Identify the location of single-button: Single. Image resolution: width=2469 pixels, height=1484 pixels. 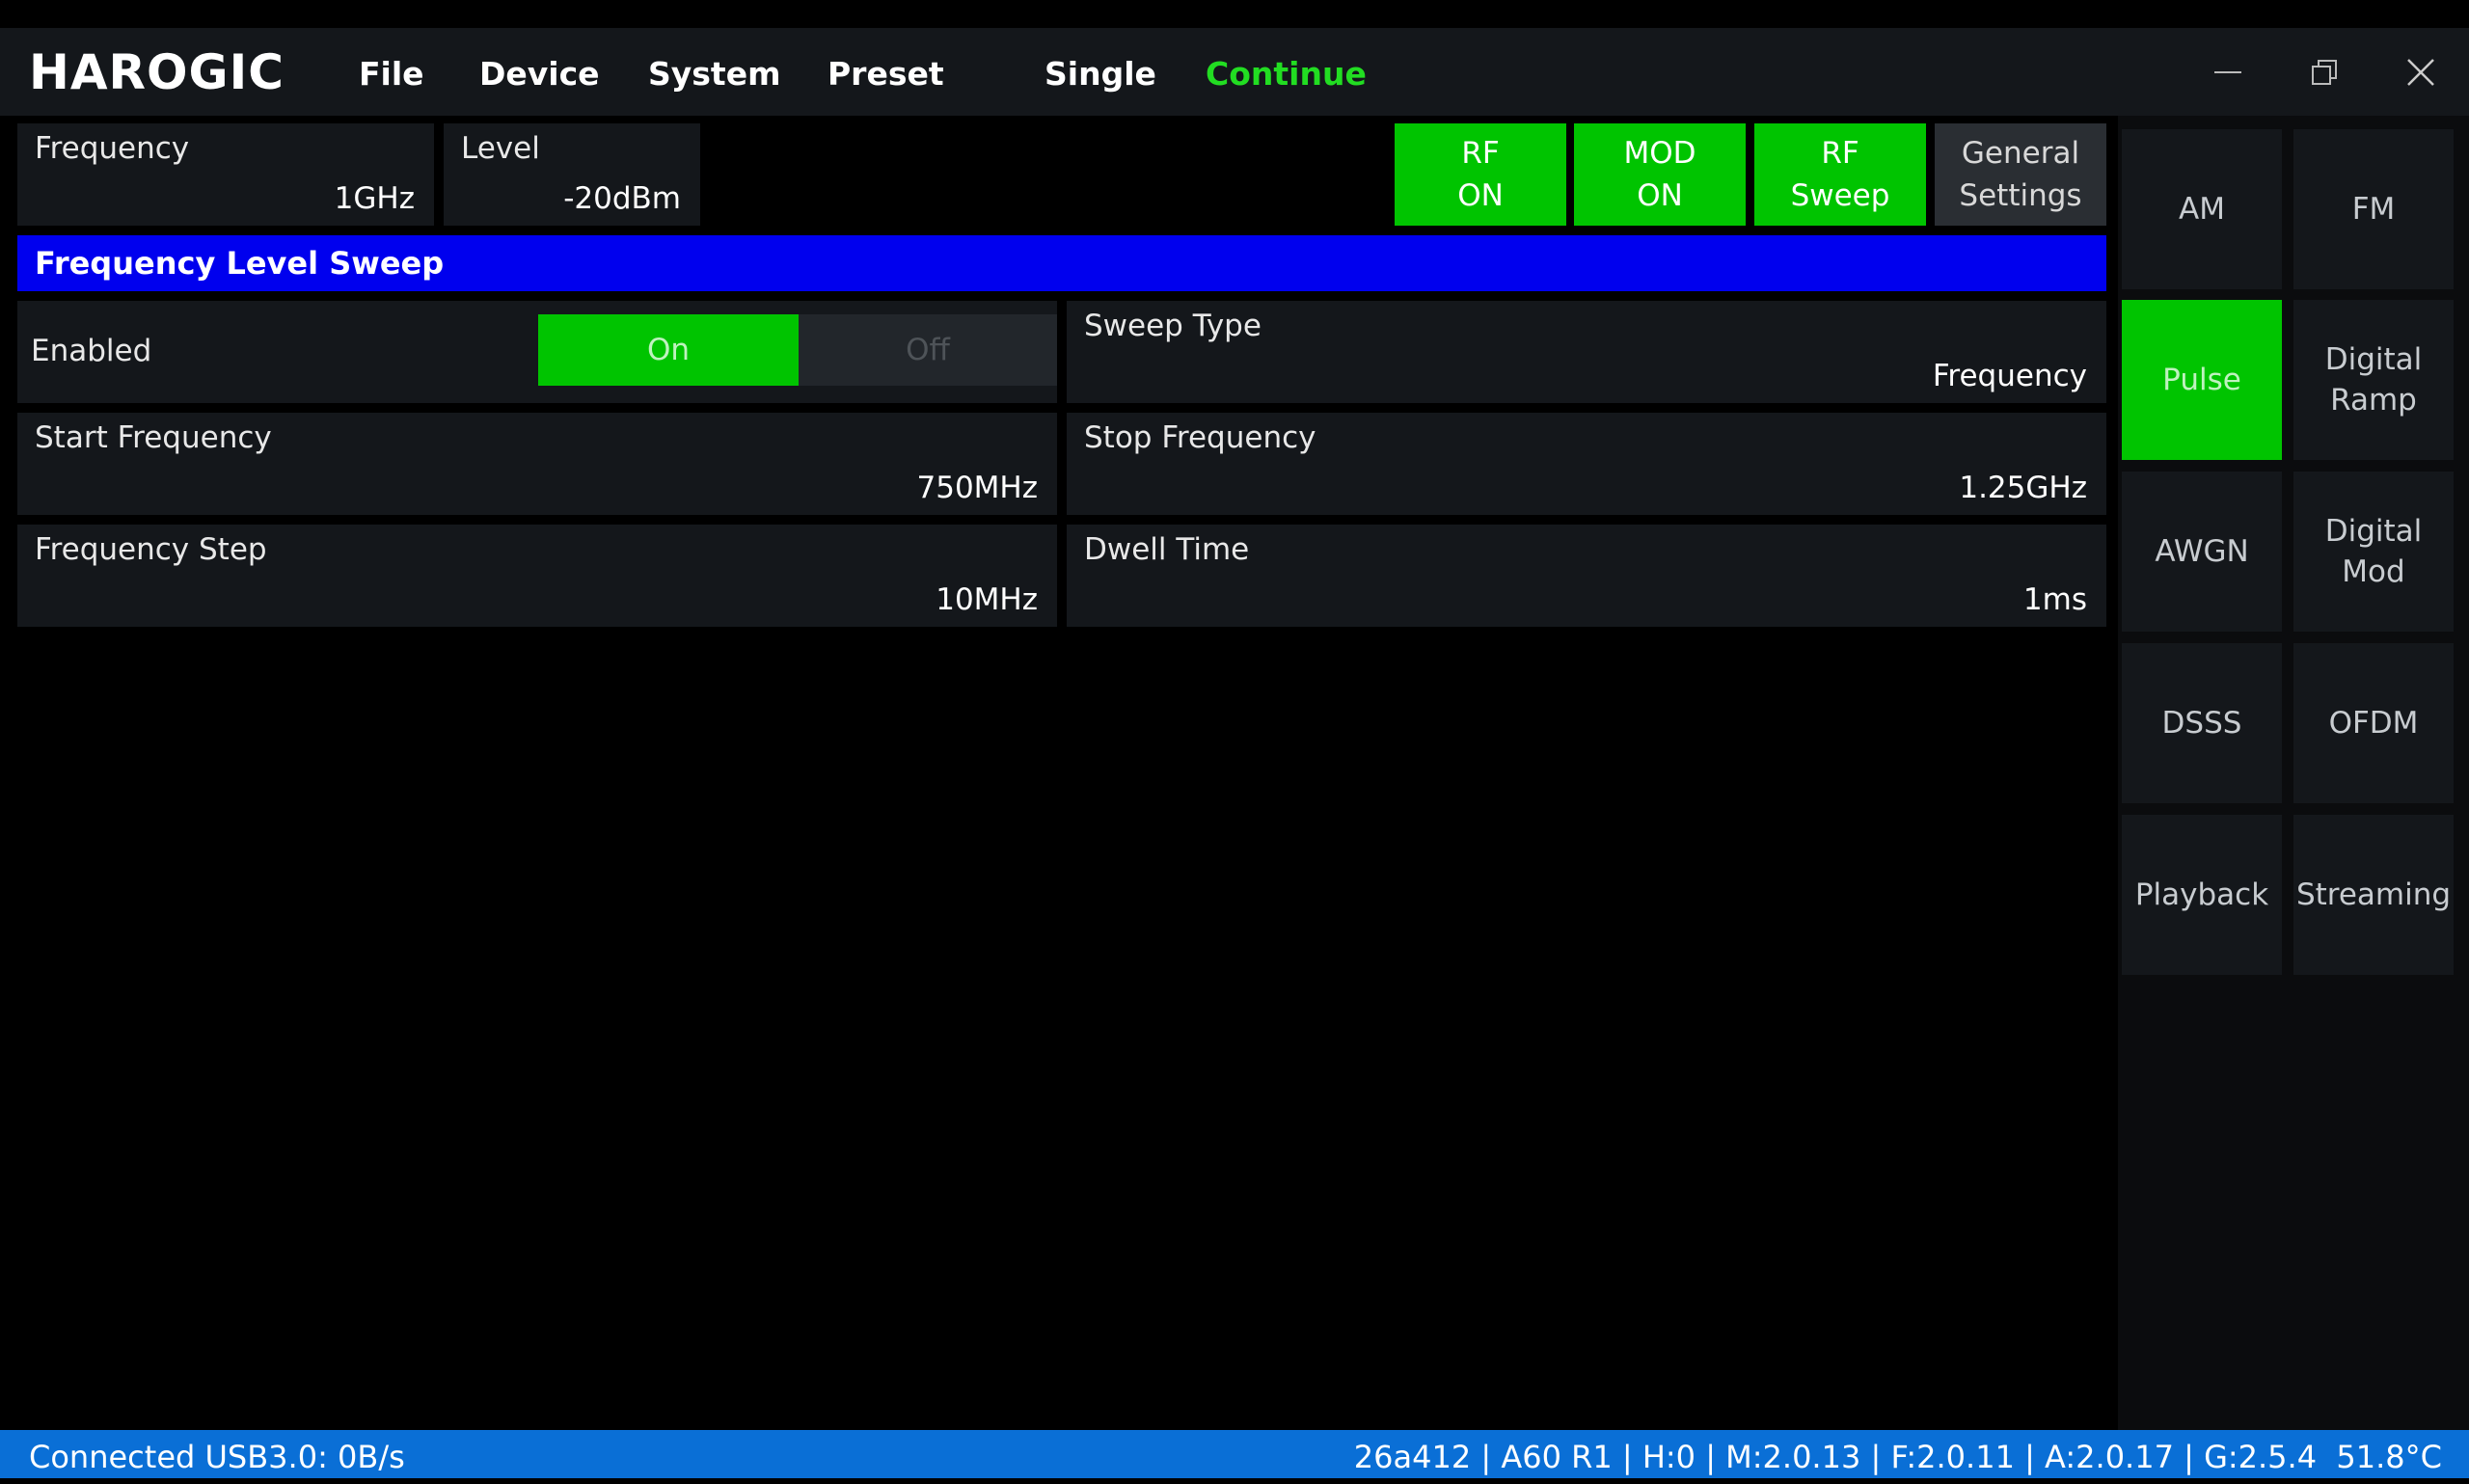
(1100, 74).